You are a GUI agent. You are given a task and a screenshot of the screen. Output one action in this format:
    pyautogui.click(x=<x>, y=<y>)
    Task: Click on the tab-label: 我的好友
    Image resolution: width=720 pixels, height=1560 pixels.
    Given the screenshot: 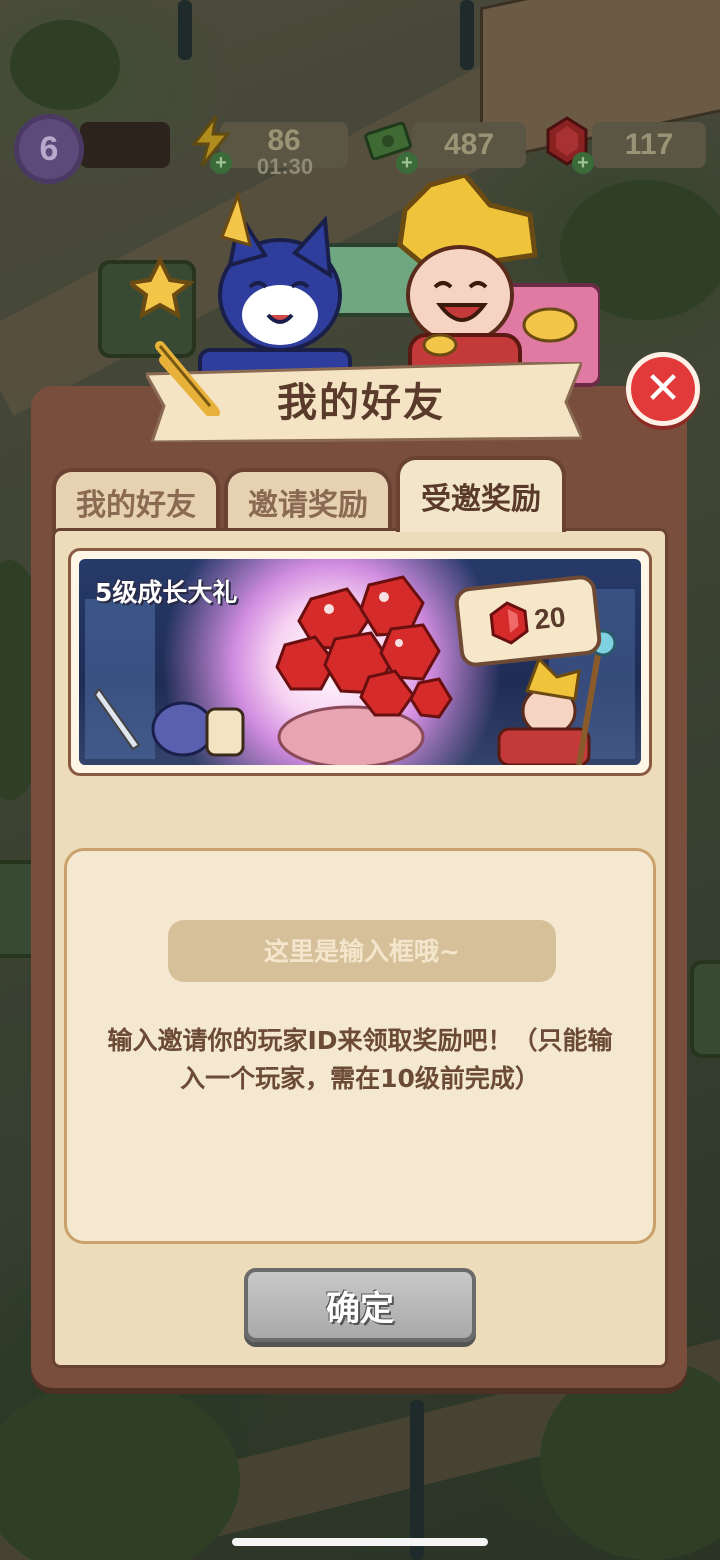 What is the action you would take?
    pyautogui.click(x=136, y=505)
    